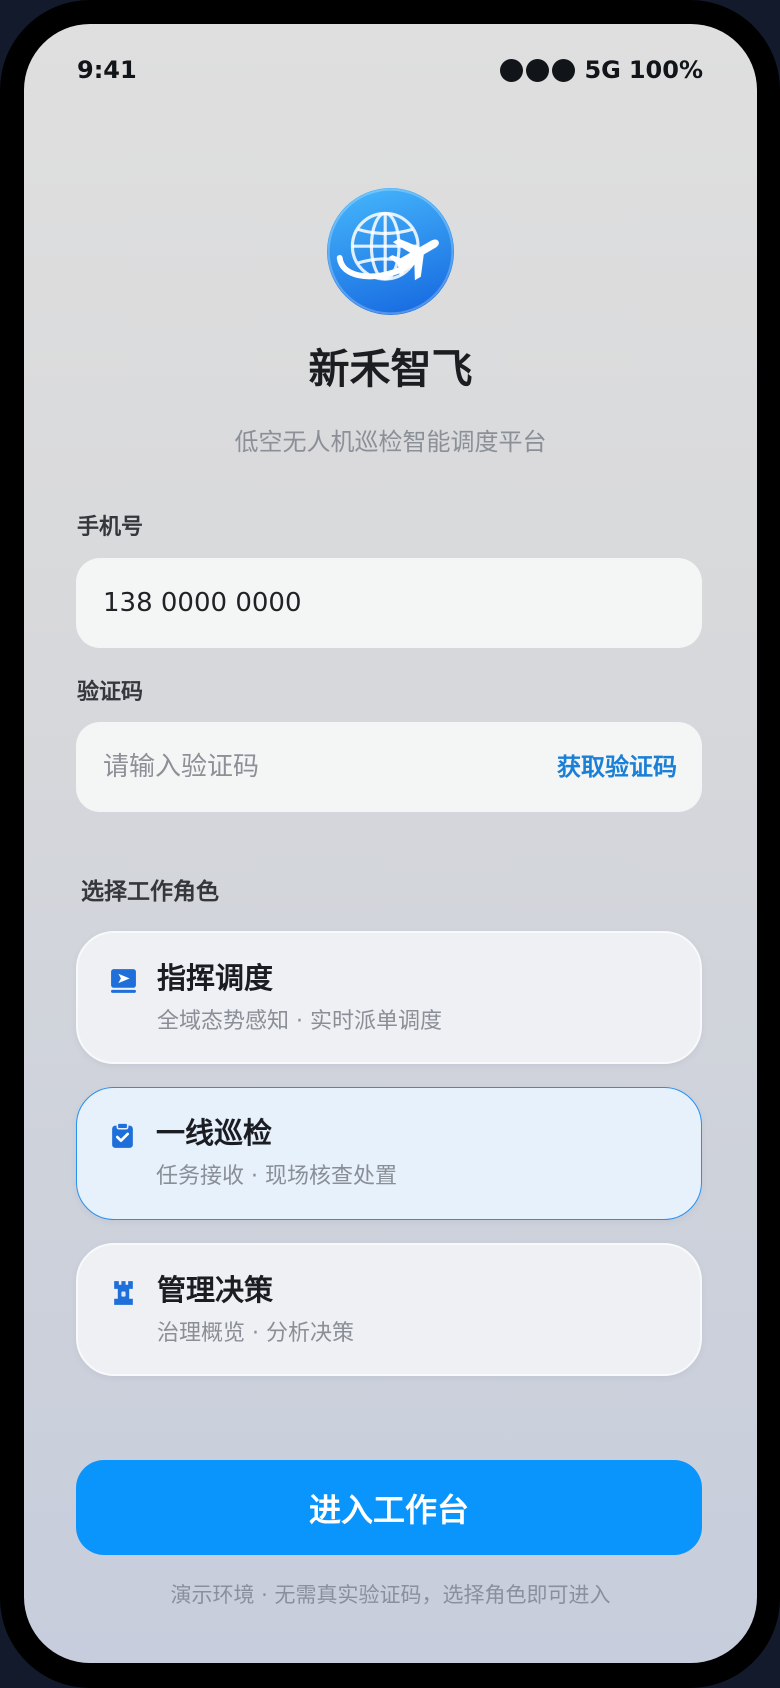  Describe the element at coordinates (123, 1292) in the screenshot. I see `tower-icon` at that location.